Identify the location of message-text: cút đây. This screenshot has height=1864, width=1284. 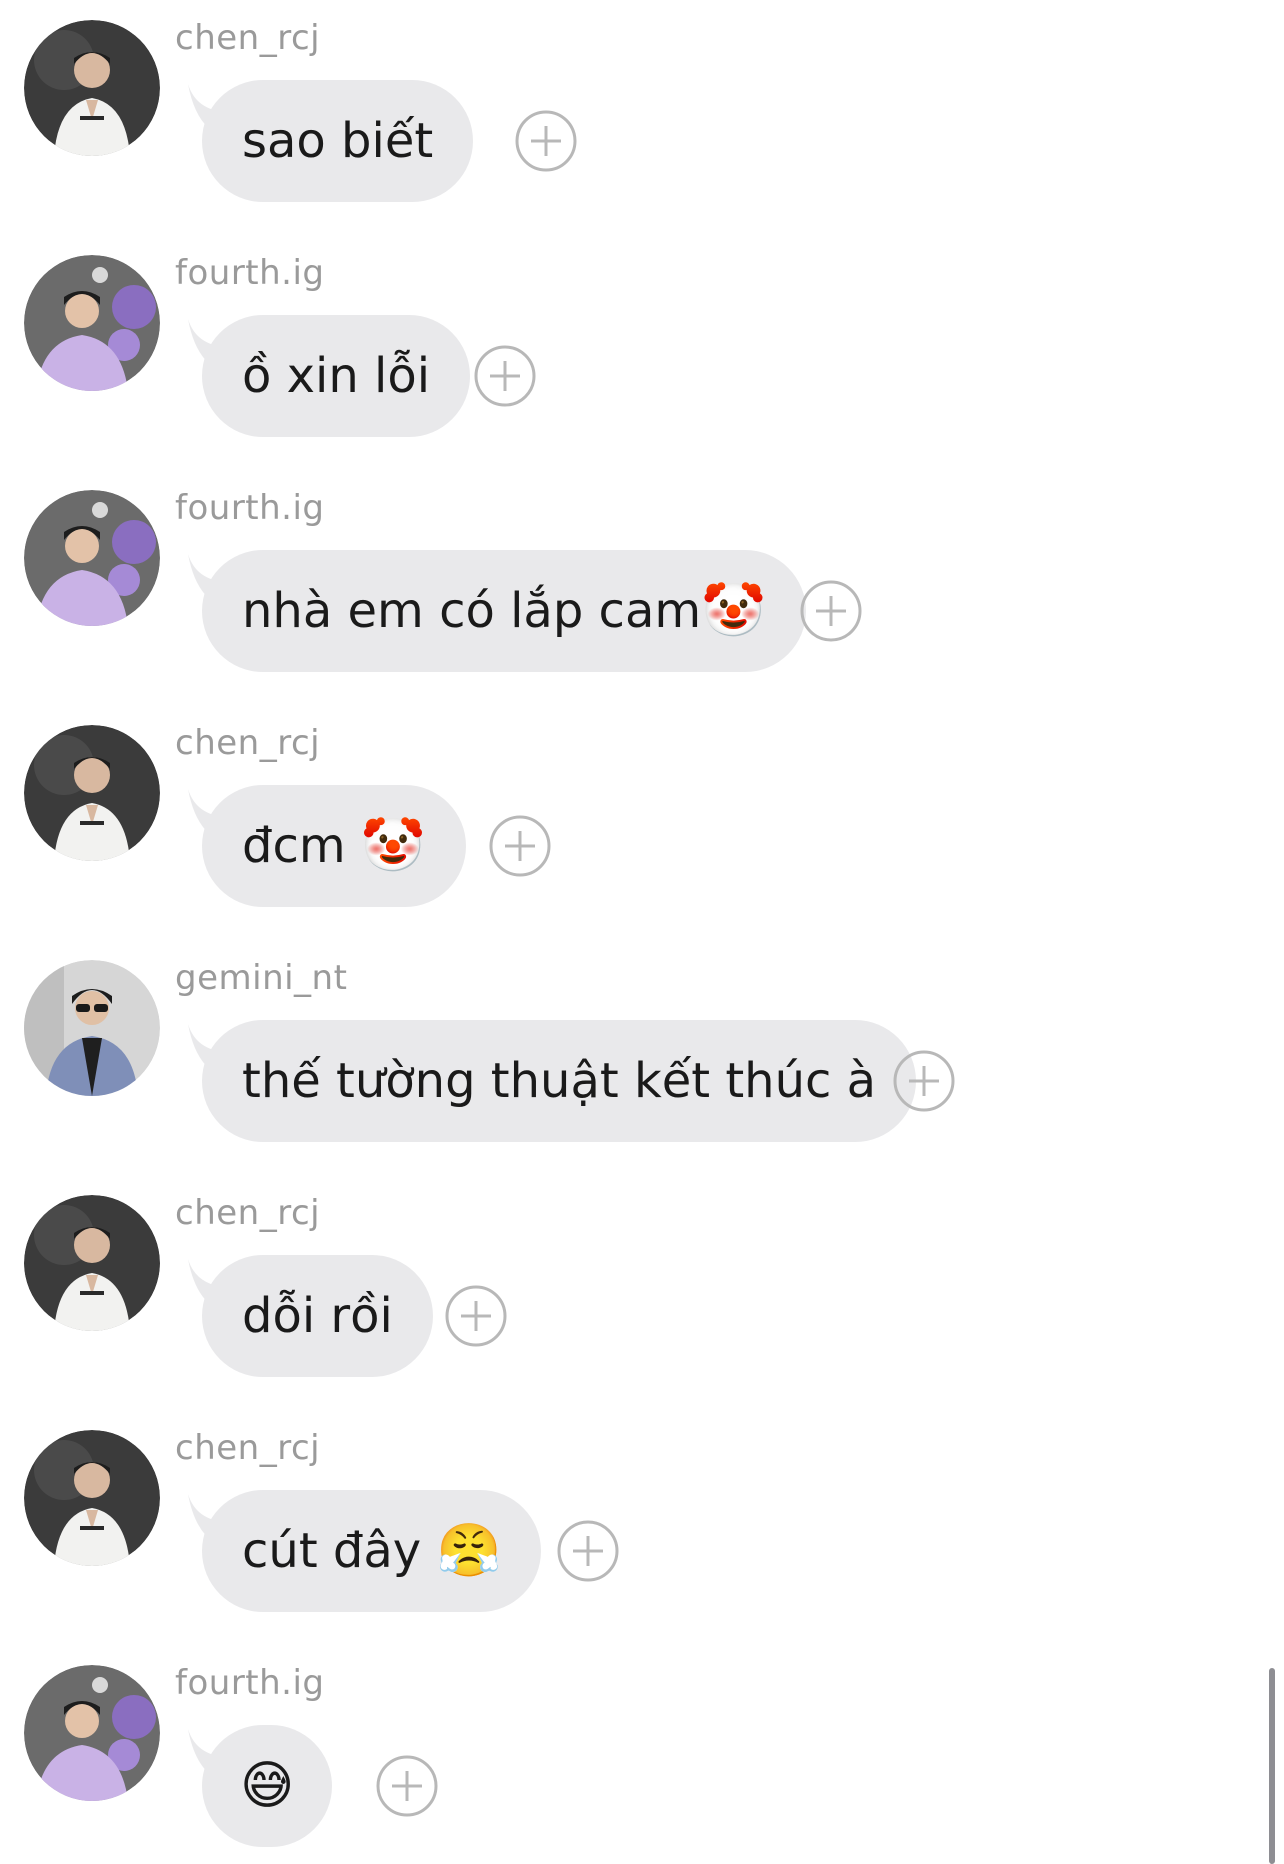
(339, 1551).